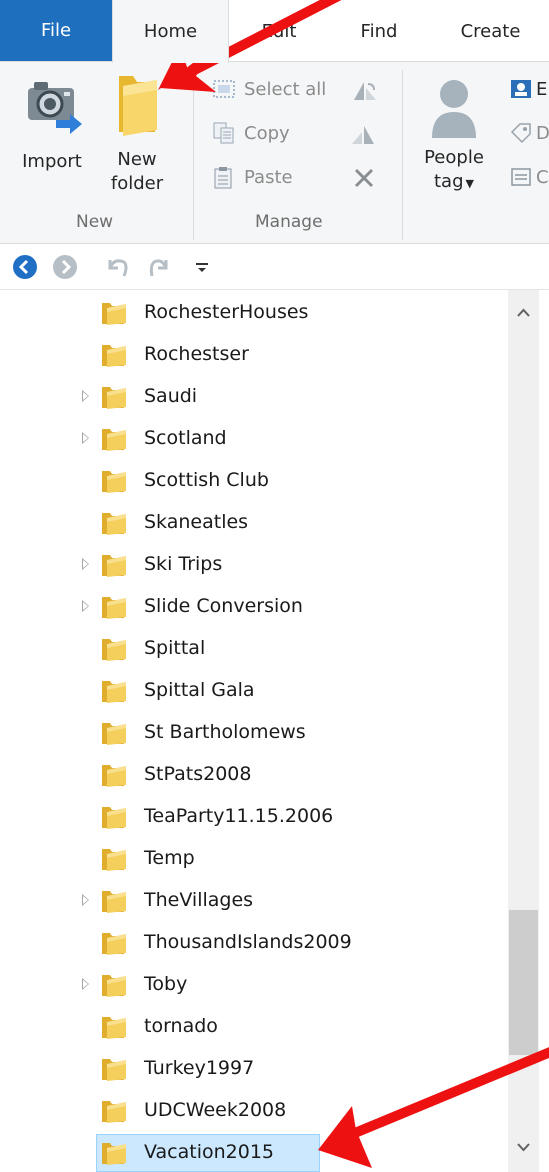 Image resolution: width=549 pixels, height=1172 pixels. I want to click on paste-button: Paste, so click(252, 177).